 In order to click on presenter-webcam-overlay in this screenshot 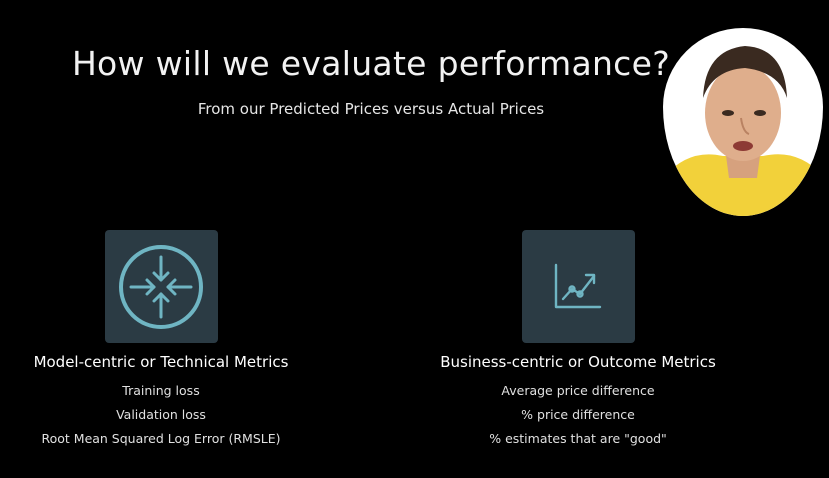, I will do `click(743, 122)`.